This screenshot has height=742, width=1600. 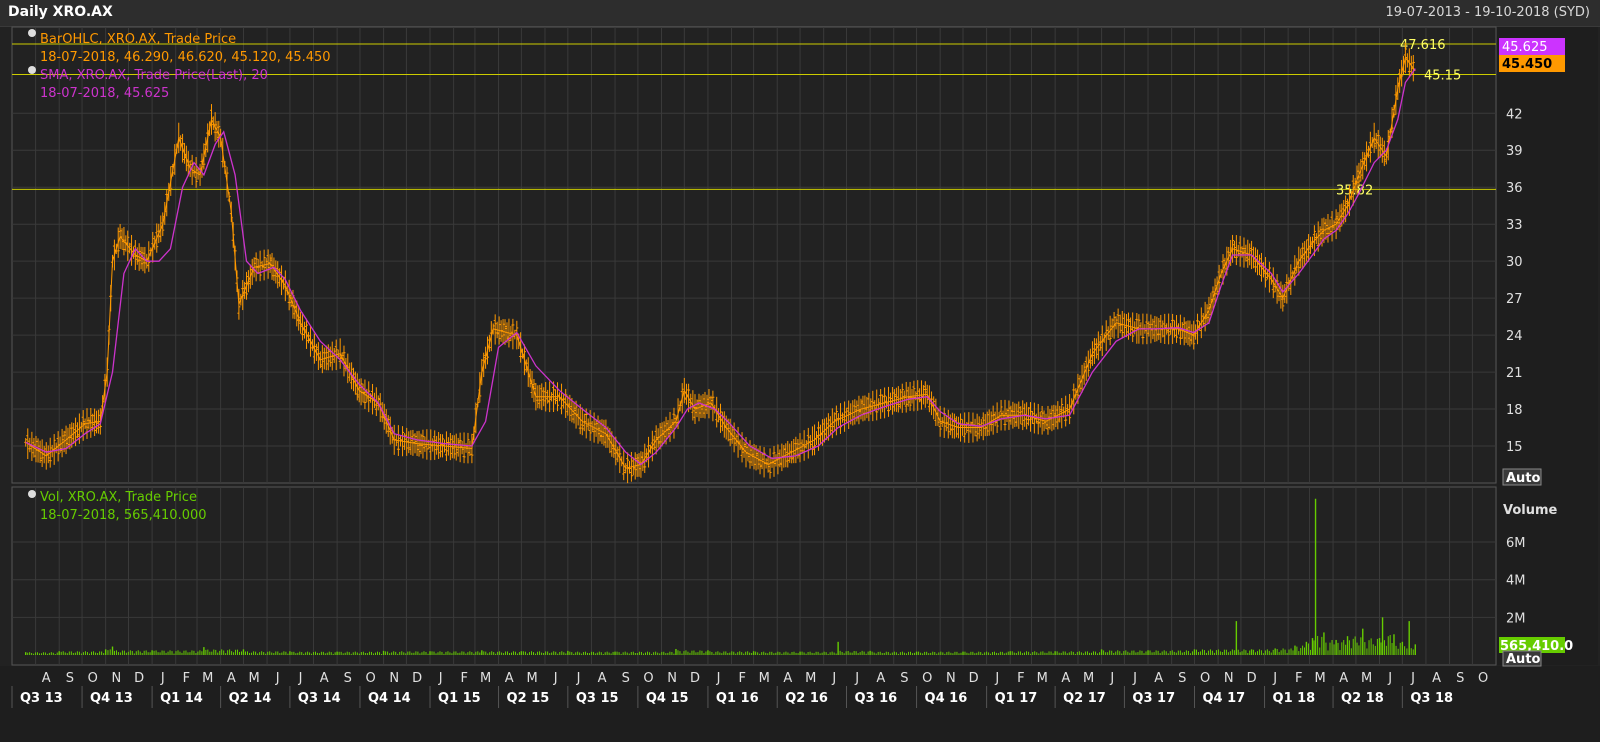 I want to click on legend-volume-icon, so click(x=32, y=494).